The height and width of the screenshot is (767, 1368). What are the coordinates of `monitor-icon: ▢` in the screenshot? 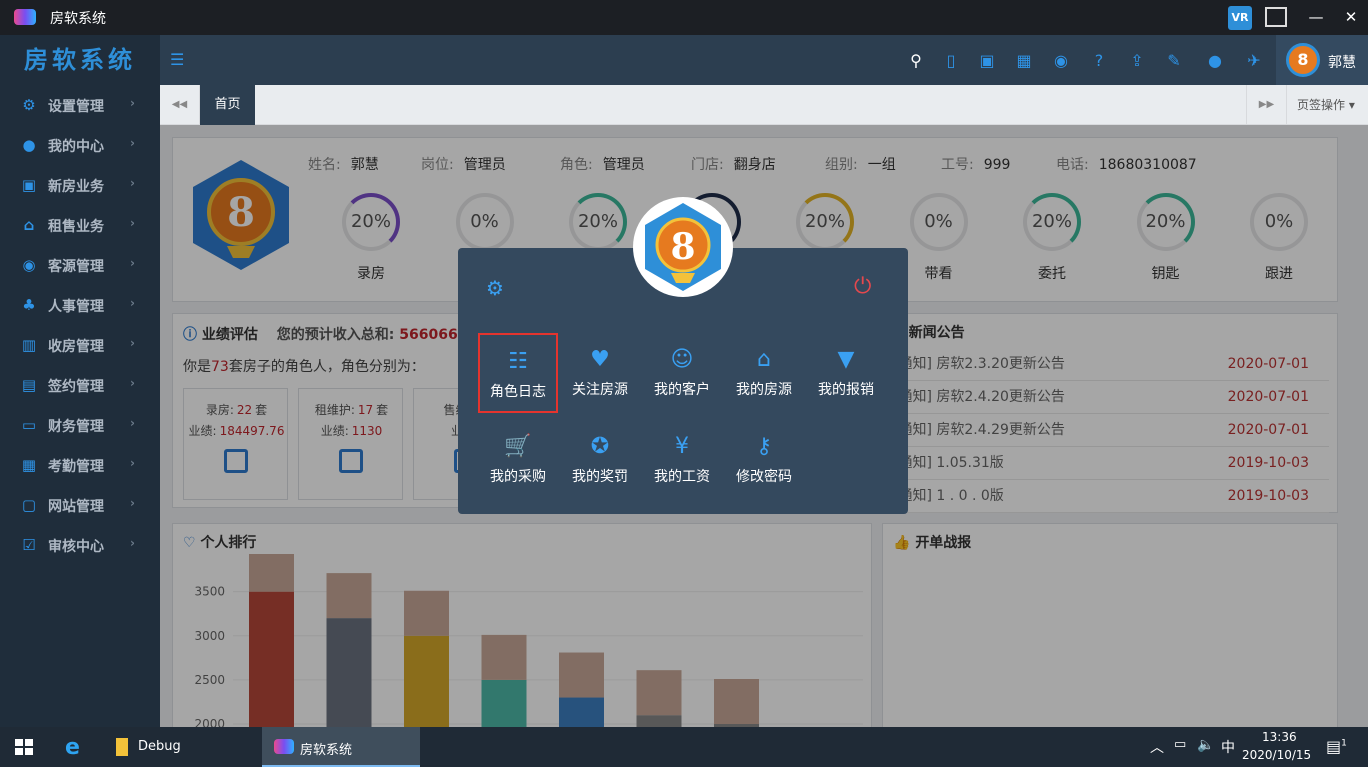 It's located at (29, 505).